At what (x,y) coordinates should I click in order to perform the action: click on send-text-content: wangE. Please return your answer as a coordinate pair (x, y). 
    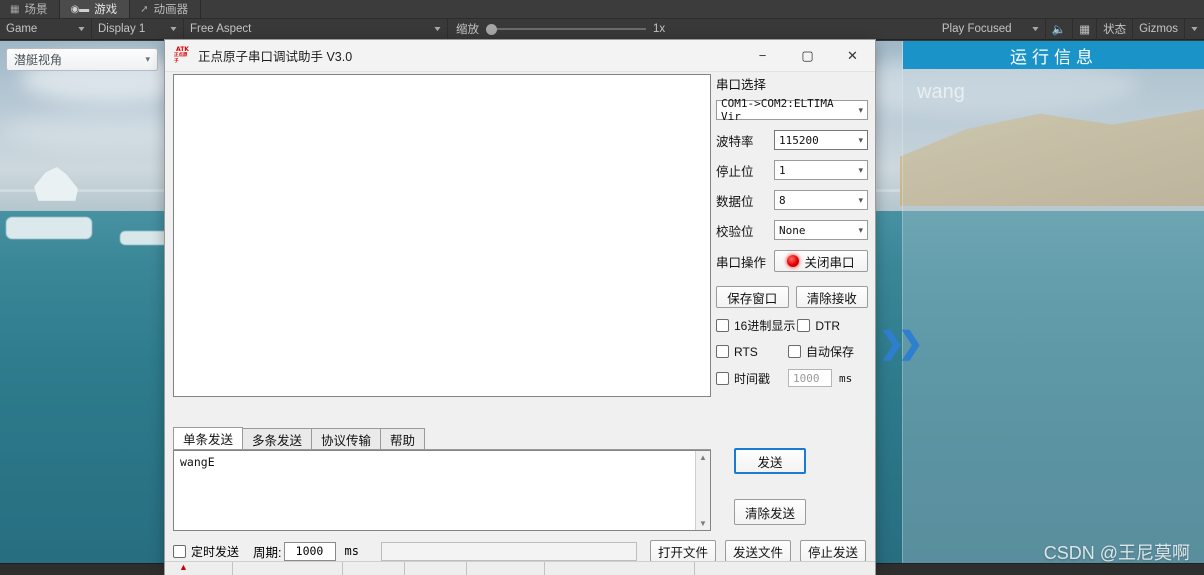
    Looking at the image, I should click on (434, 490).